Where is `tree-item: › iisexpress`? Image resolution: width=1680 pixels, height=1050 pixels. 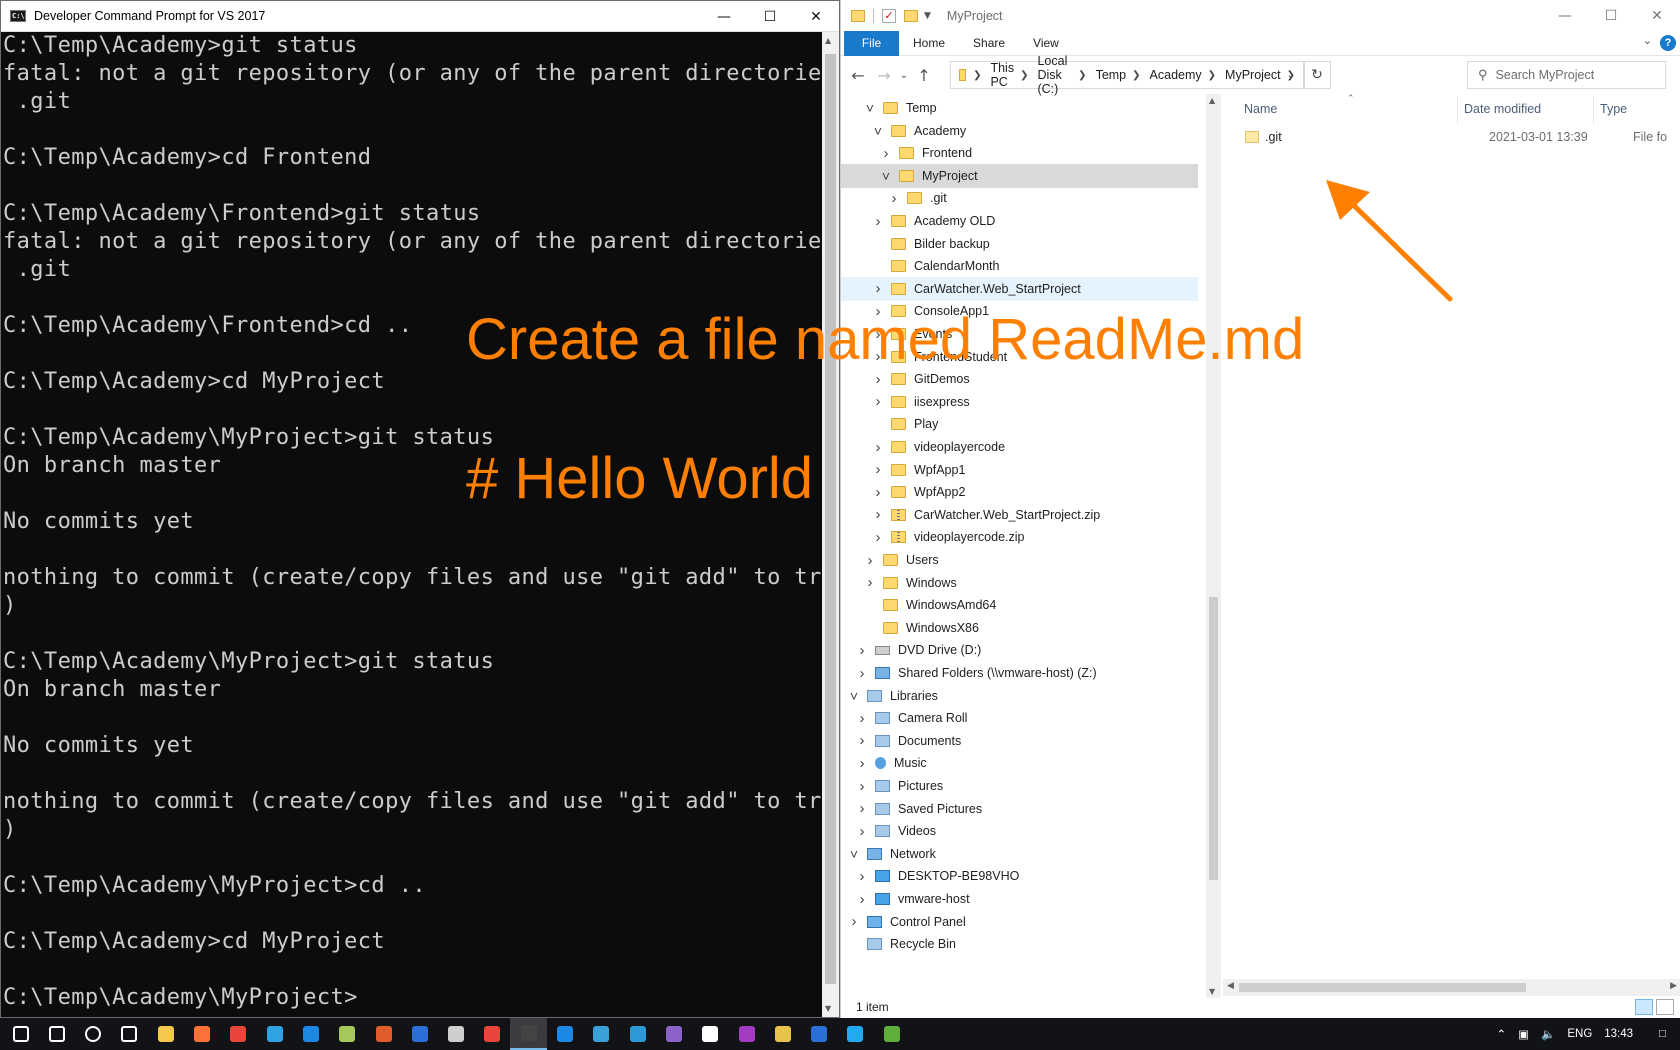
tree-item: › iisexpress is located at coordinates (1019, 402).